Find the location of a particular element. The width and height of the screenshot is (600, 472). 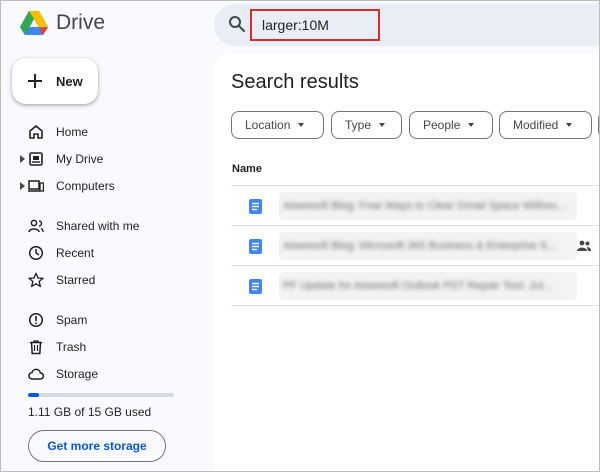

search-input is located at coordinates (315, 25).